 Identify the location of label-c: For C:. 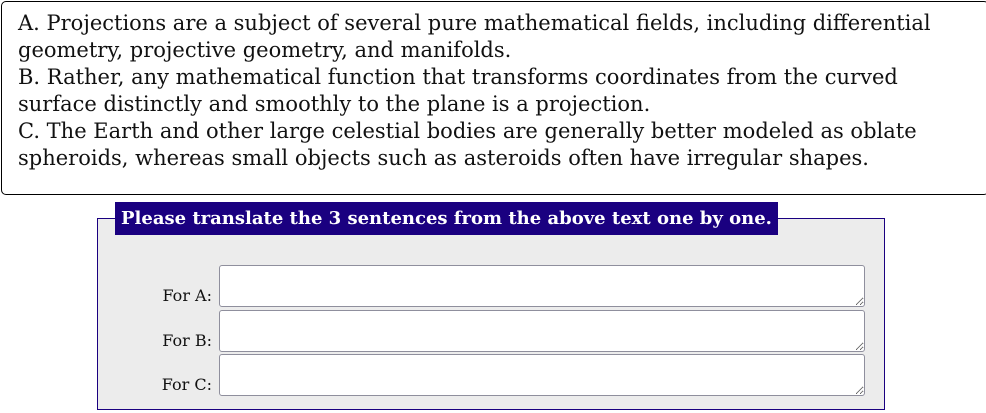
(186, 384).